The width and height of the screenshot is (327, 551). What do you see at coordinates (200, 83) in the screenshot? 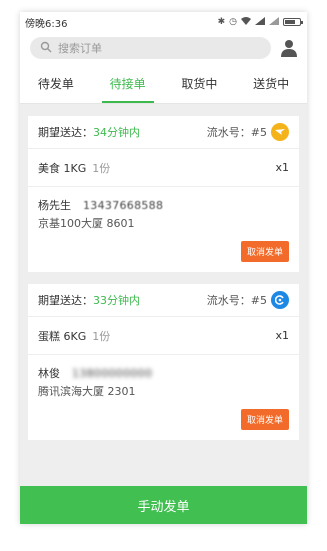
I see `tab-picking-up: 取货中` at bounding box center [200, 83].